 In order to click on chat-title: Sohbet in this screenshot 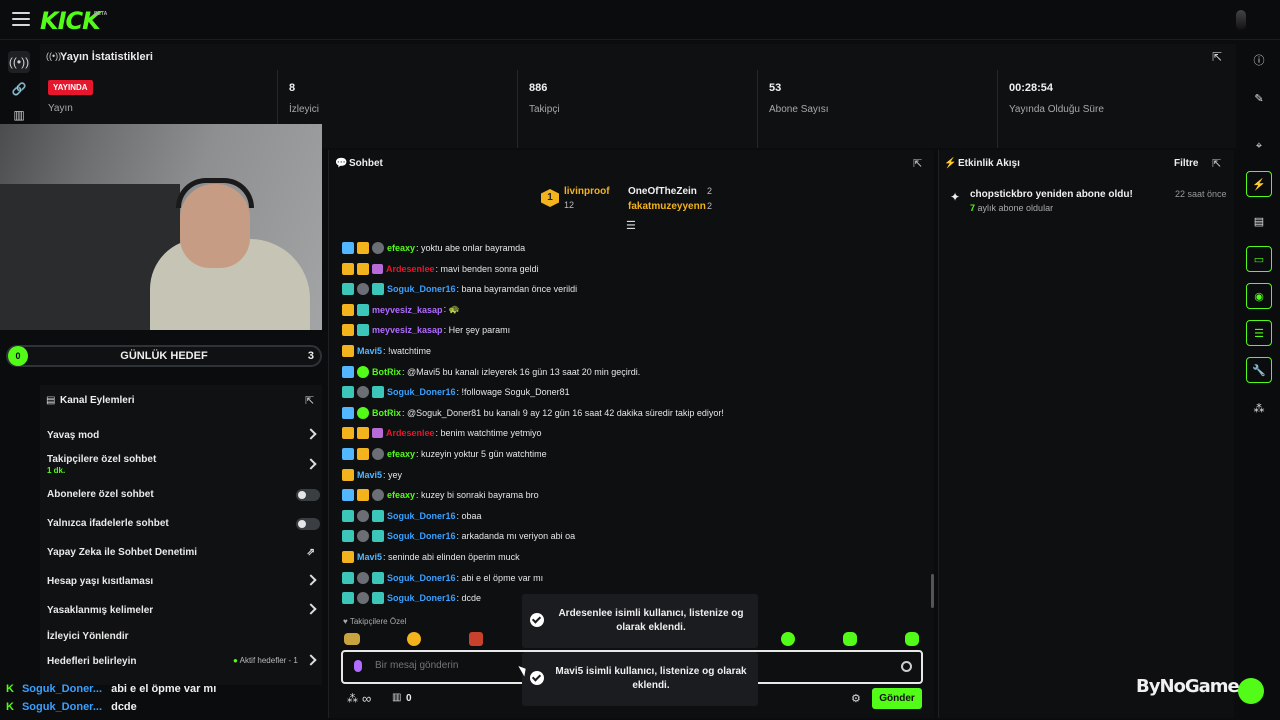, I will do `click(366, 163)`.